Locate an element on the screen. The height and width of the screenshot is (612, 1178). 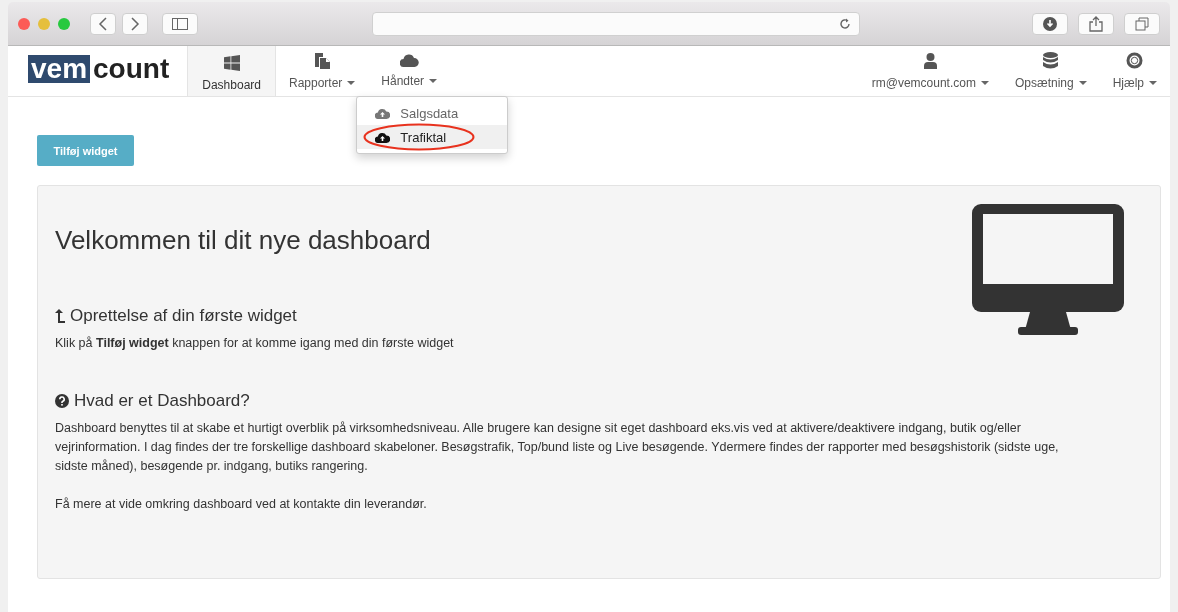
back-button is located at coordinates (103, 23).